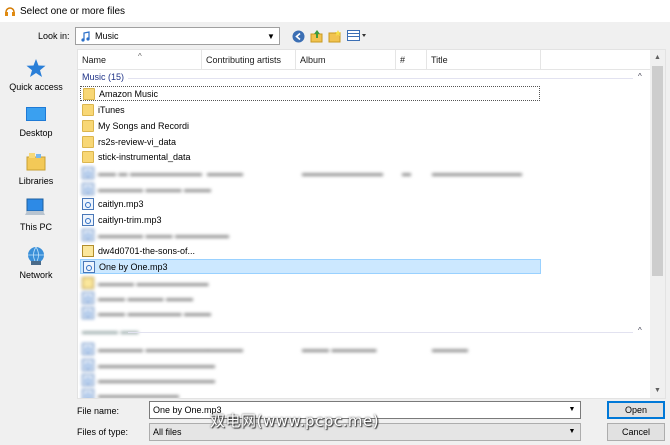 This screenshot has height=445, width=670. Describe the element at coordinates (310, 312) in the screenshot. I see `blurred-list-item: ▬▬▬ ▬▬▬▬▬▬ ▬▬▬` at that location.